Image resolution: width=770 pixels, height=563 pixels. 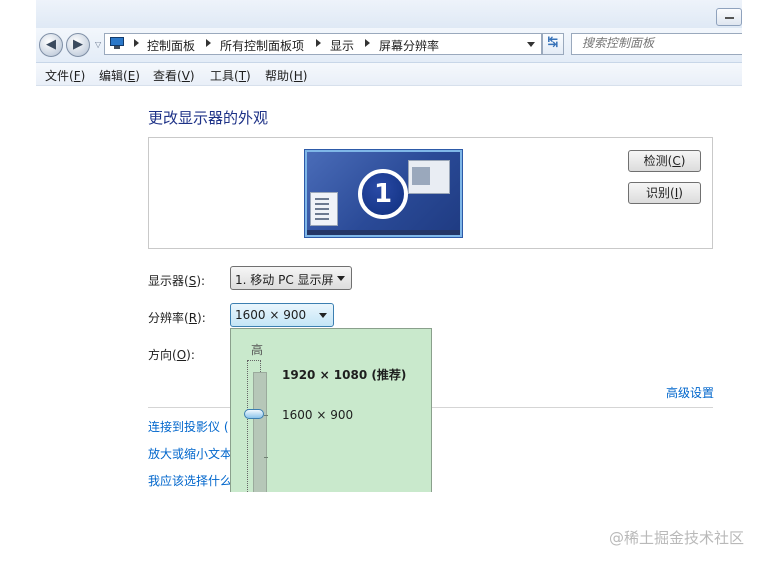 I want to click on menu-view: 查看(V), so click(x=174, y=75).